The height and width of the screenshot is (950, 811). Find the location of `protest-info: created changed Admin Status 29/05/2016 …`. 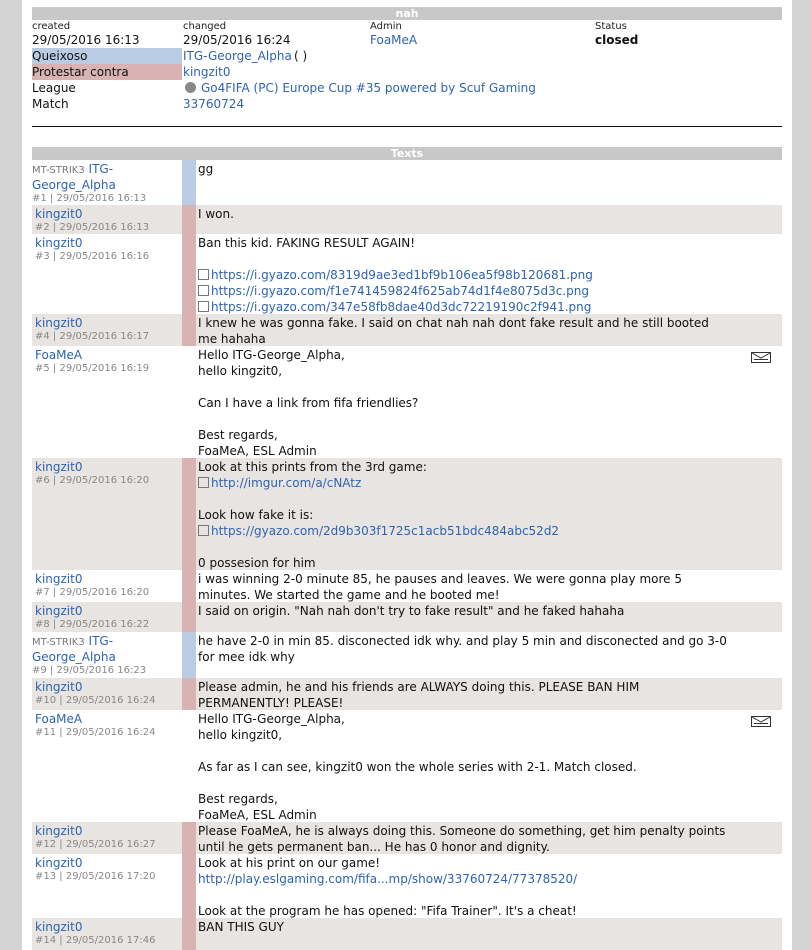

protest-info: created changed Admin Status 29/05/2016 … is located at coordinates (407, 66).